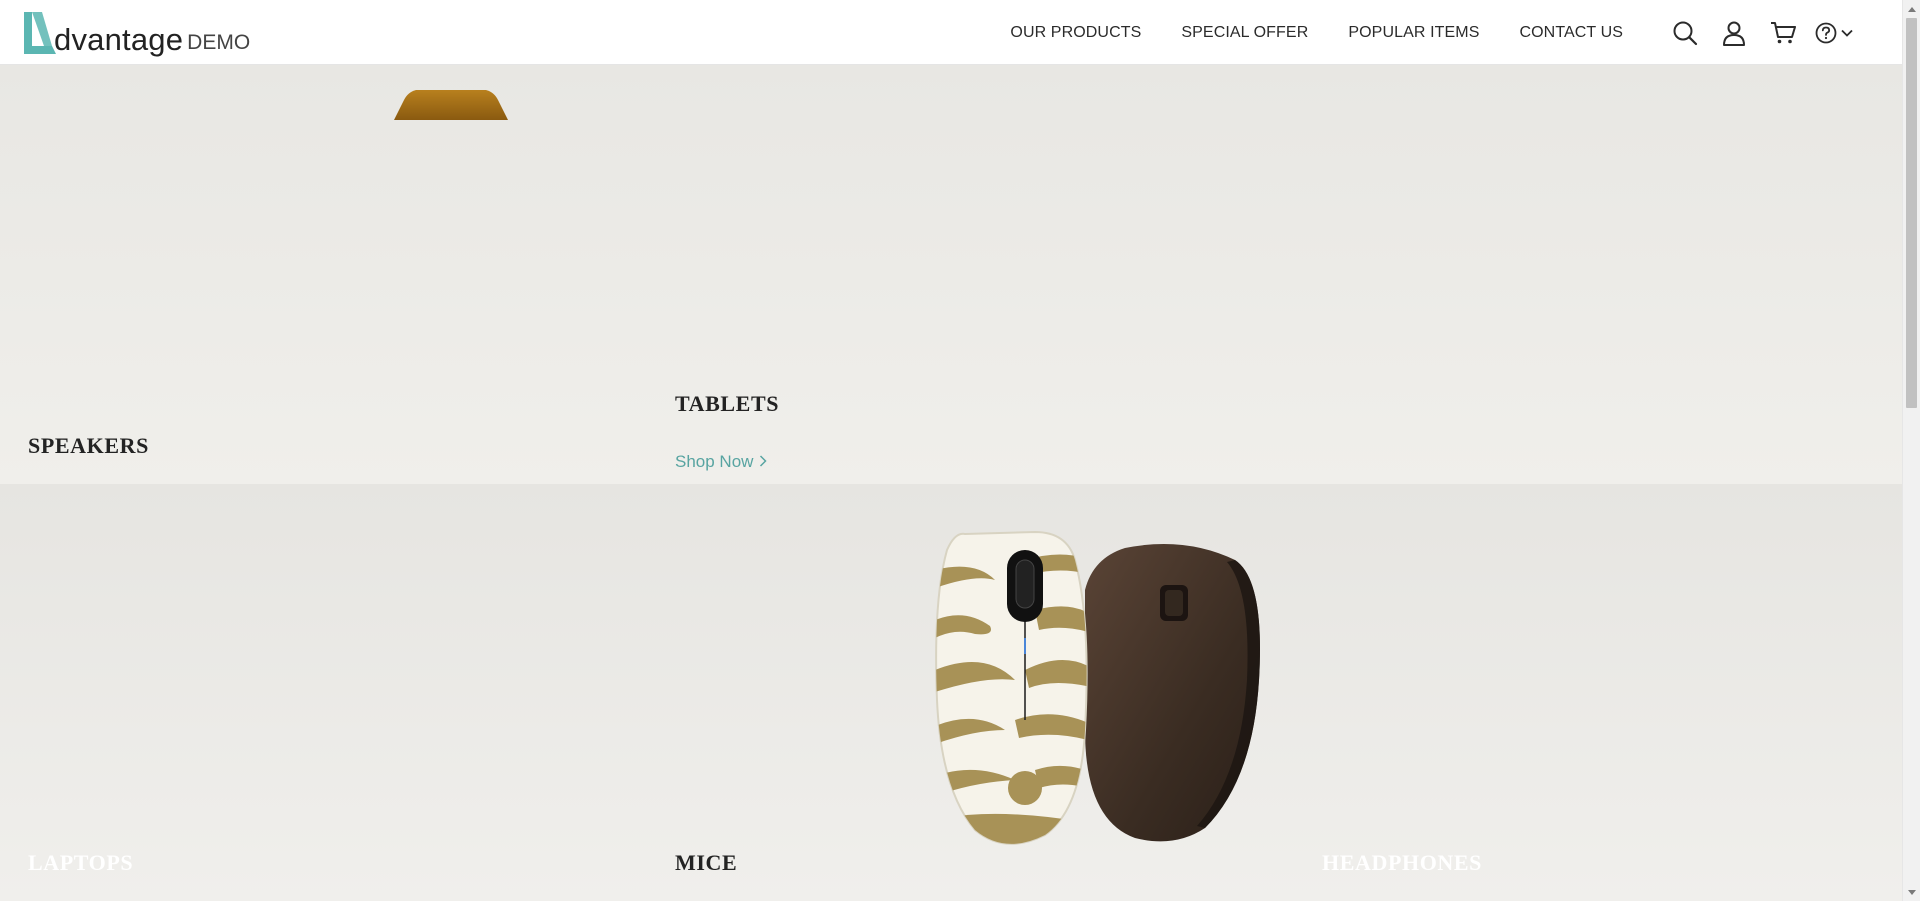 The height and width of the screenshot is (901, 1920). What do you see at coordinates (714, 461) in the screenshot?
I see `shop-now-label: Shop Now` at bounding box center [714, 461].